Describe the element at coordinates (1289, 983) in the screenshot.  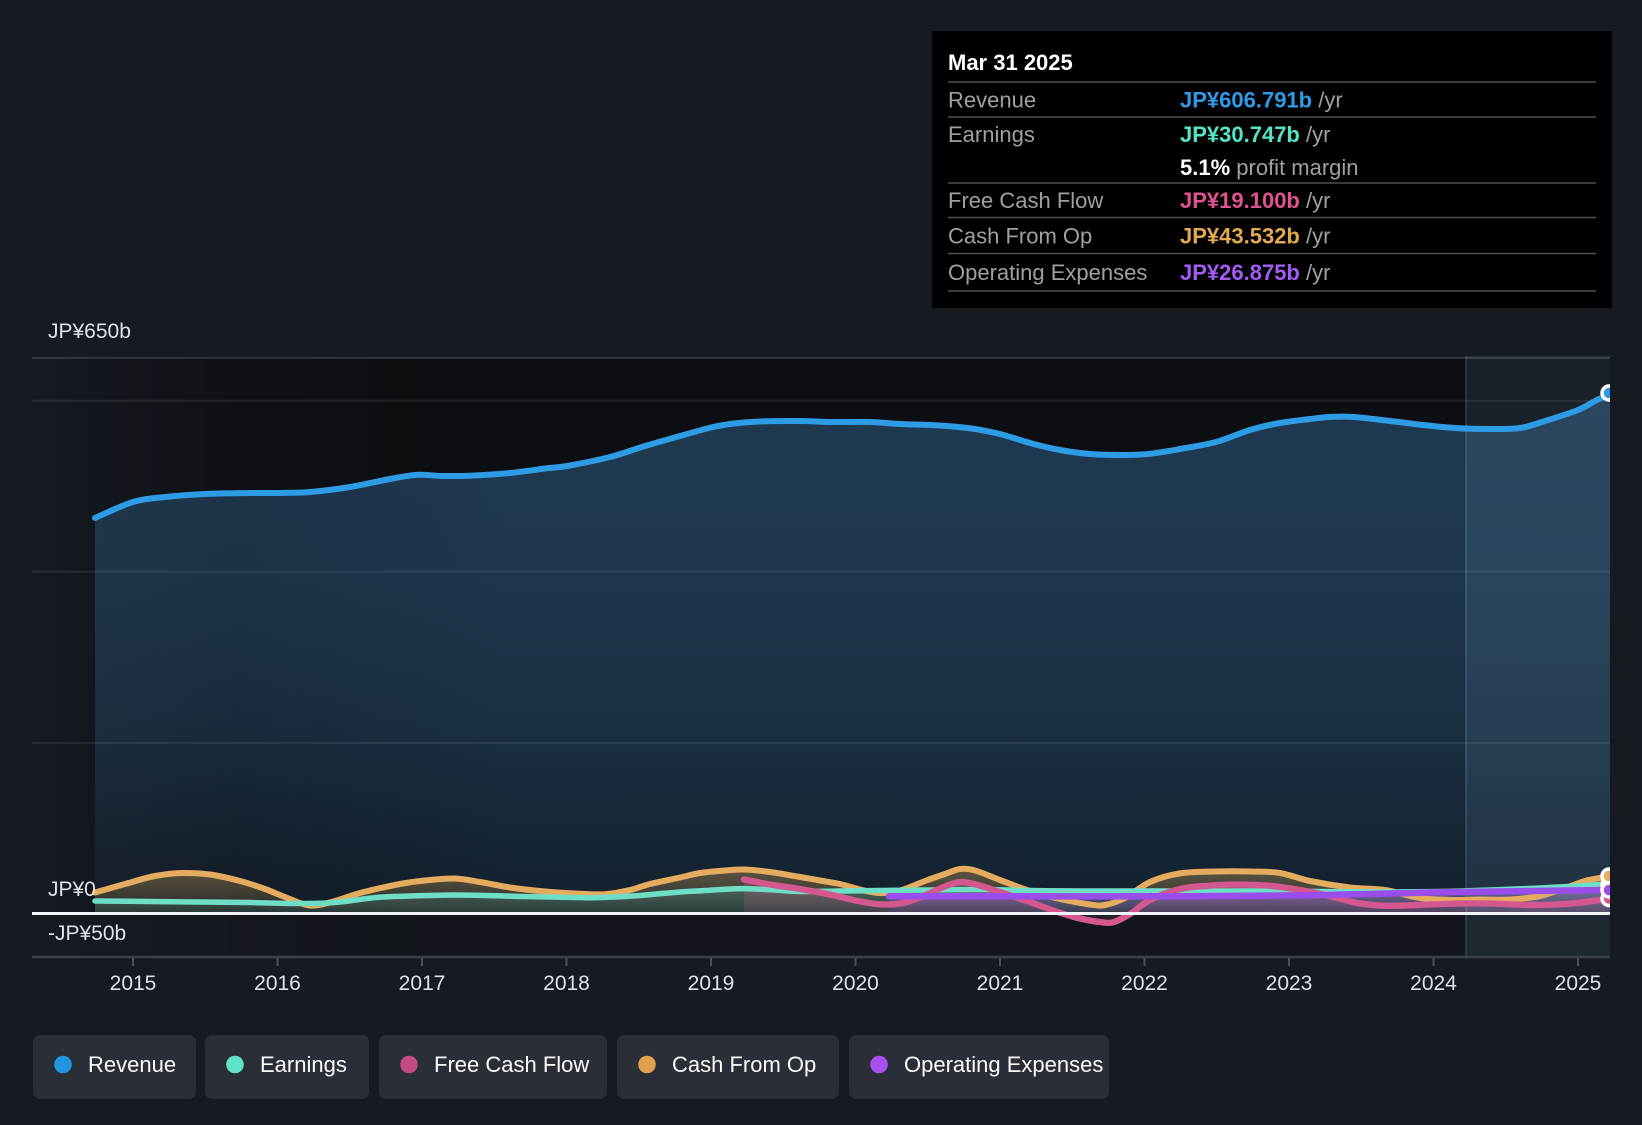
I see `svg-text: 2023` at that location.